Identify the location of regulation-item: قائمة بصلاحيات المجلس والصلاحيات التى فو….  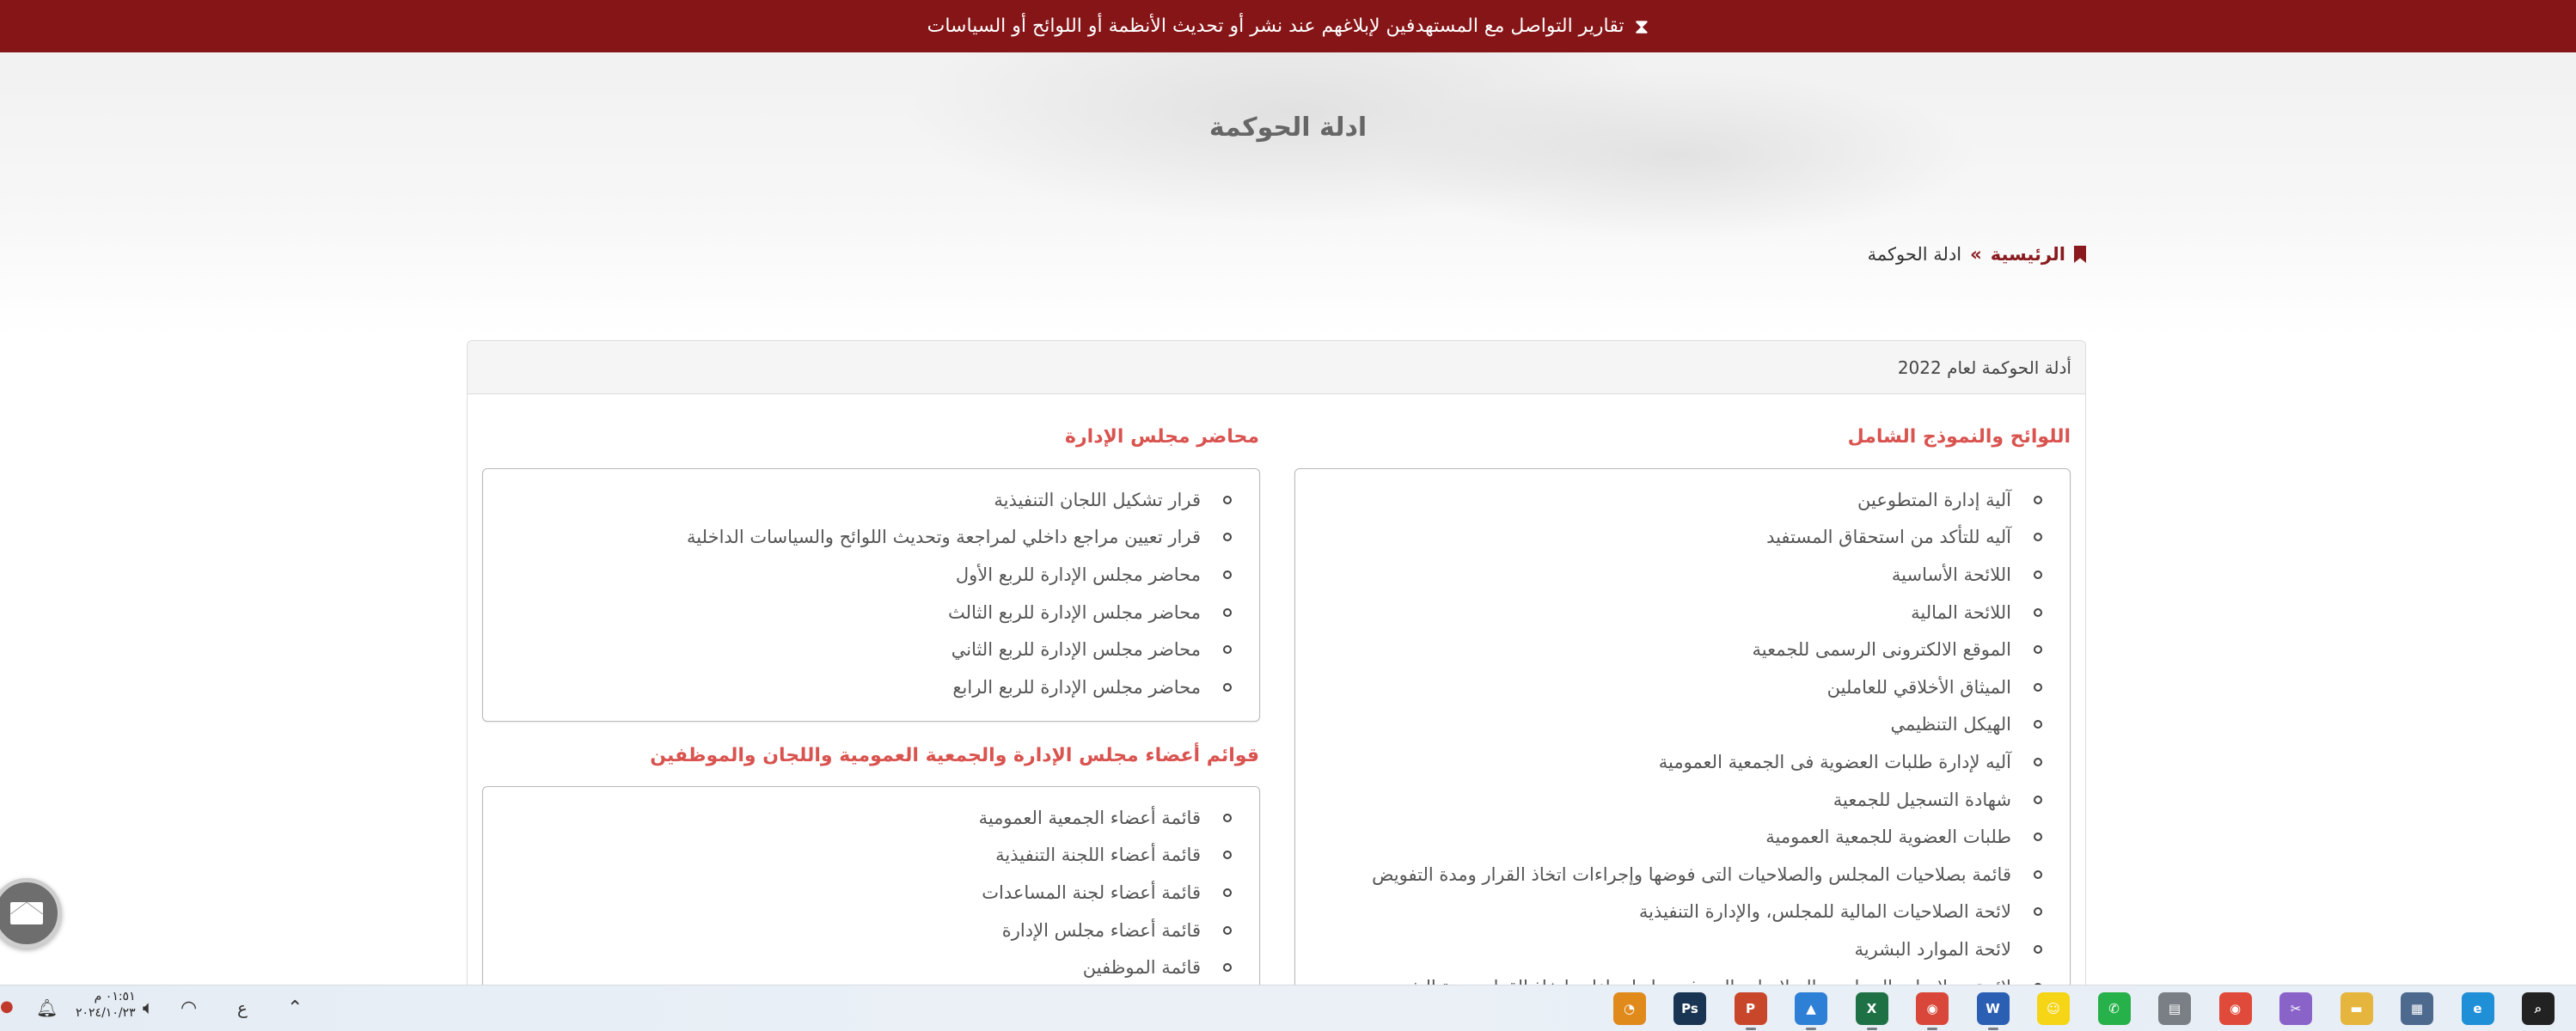
(1673, 875).